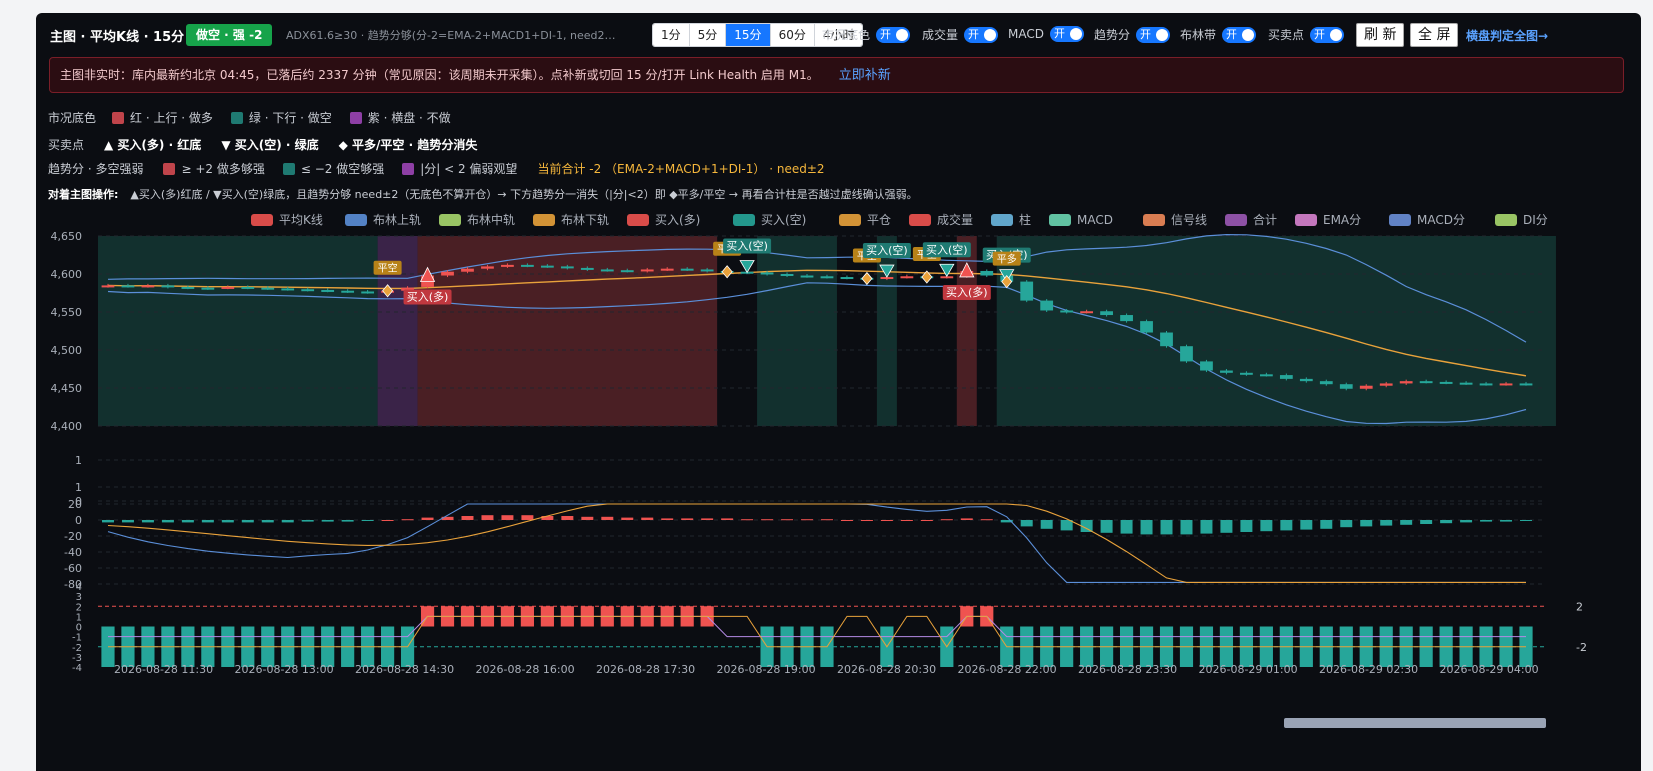 Image resolution: width=1653 pixels, height=771 pixels. I want to click on legend-label: 趋势分 · 多空强弱, so click(96, 169).